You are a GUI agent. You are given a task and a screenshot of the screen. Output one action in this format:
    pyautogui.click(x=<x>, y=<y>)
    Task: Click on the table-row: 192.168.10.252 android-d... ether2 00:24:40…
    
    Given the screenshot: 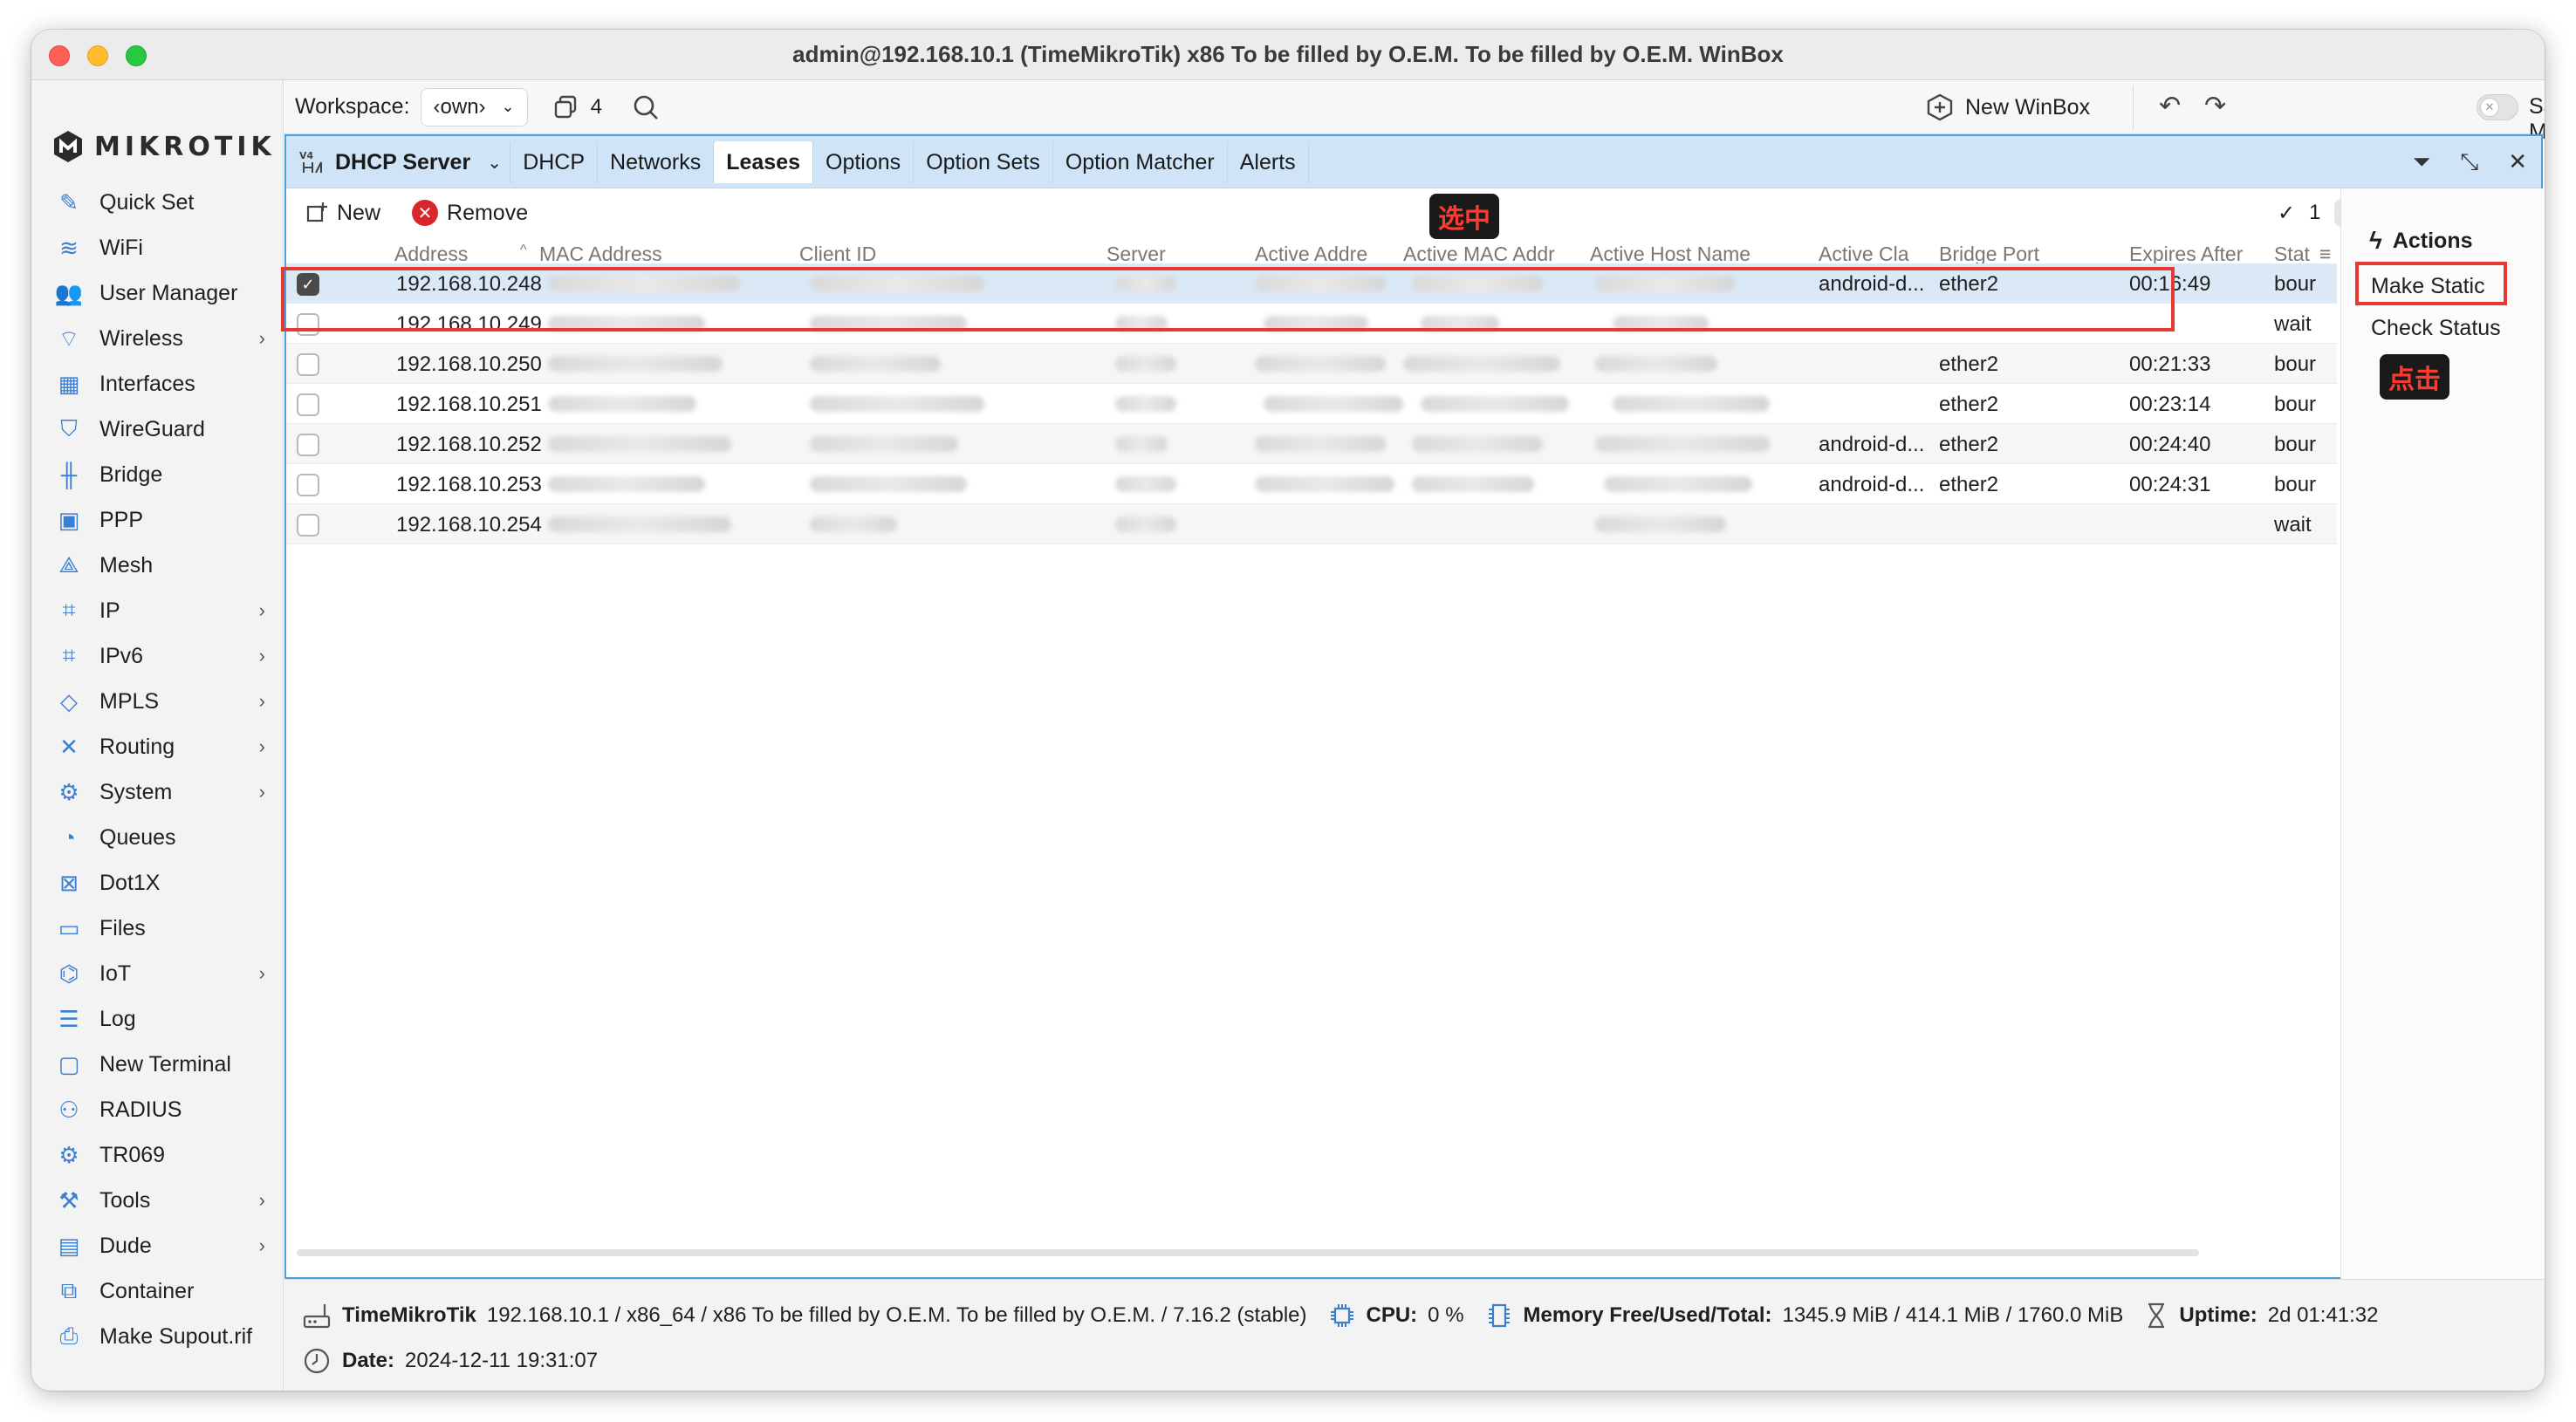 What is the action you would take?
    pyautogui.click(x=1312, y=444)
    